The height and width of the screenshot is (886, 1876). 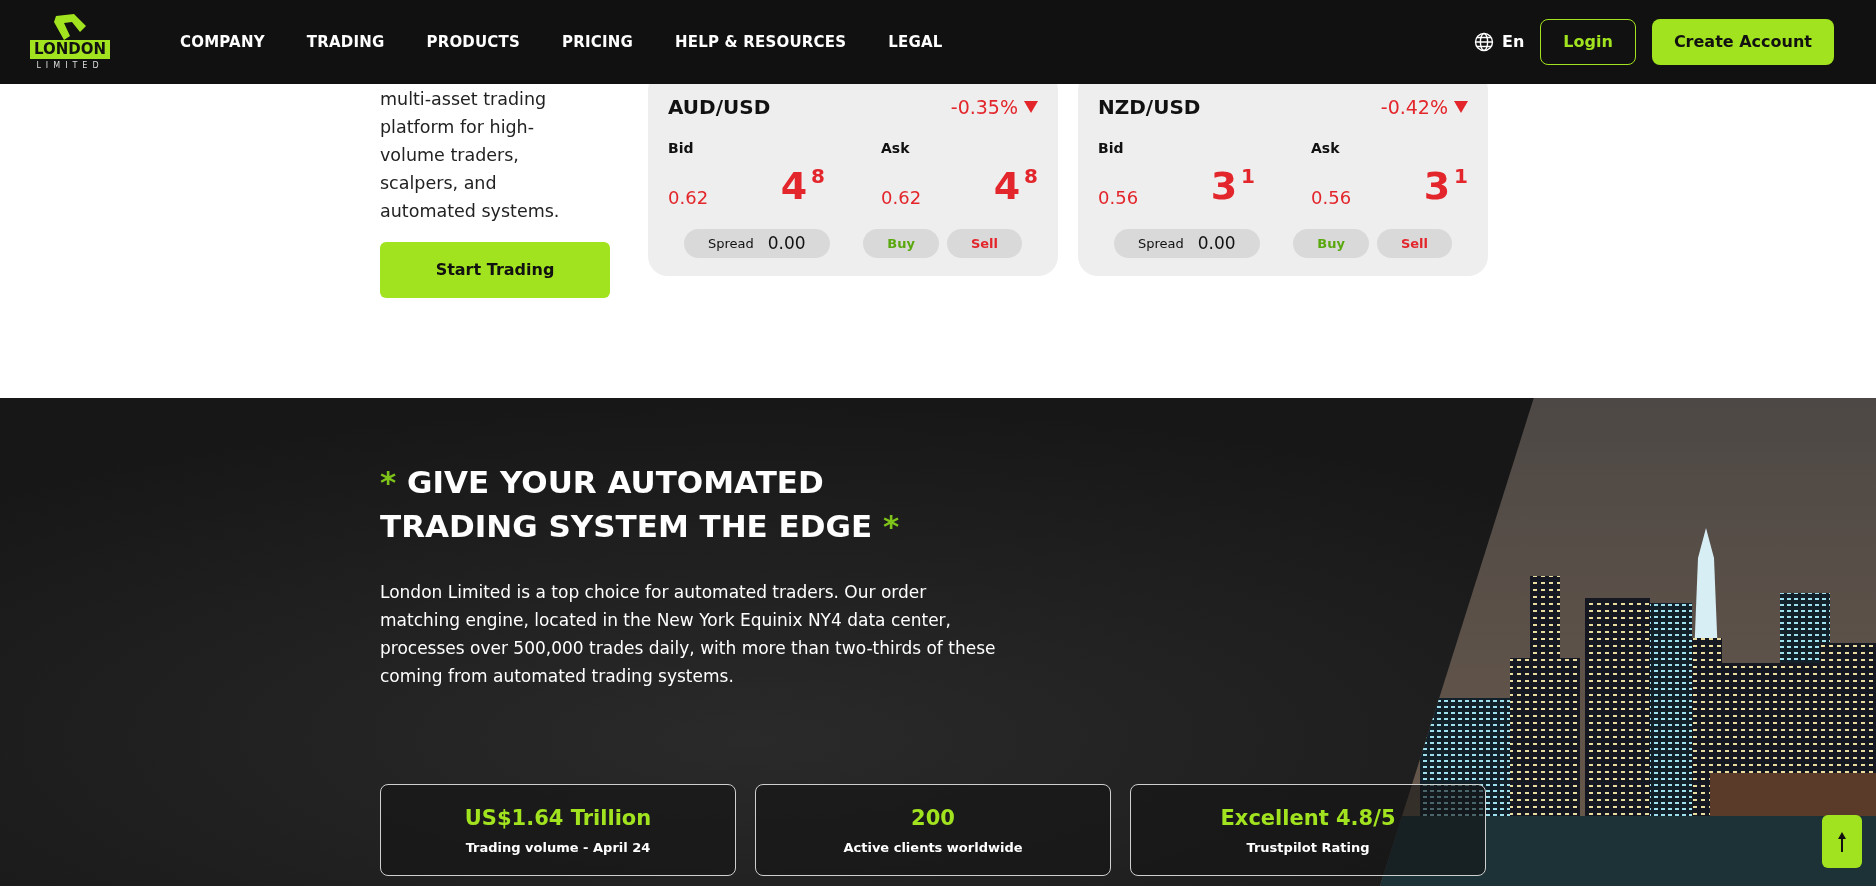 What do you see at coordinates (688, 634) in the screenshot?
I see `section-paragraph: London Limited is a top choice for automated traders. Our order matching engine, located in the New York Equinix NY4 data center, processes over 500,000 trades daily, with more than two-thirds of these coming from automated trading systems.` at bounding box center [688, 634].